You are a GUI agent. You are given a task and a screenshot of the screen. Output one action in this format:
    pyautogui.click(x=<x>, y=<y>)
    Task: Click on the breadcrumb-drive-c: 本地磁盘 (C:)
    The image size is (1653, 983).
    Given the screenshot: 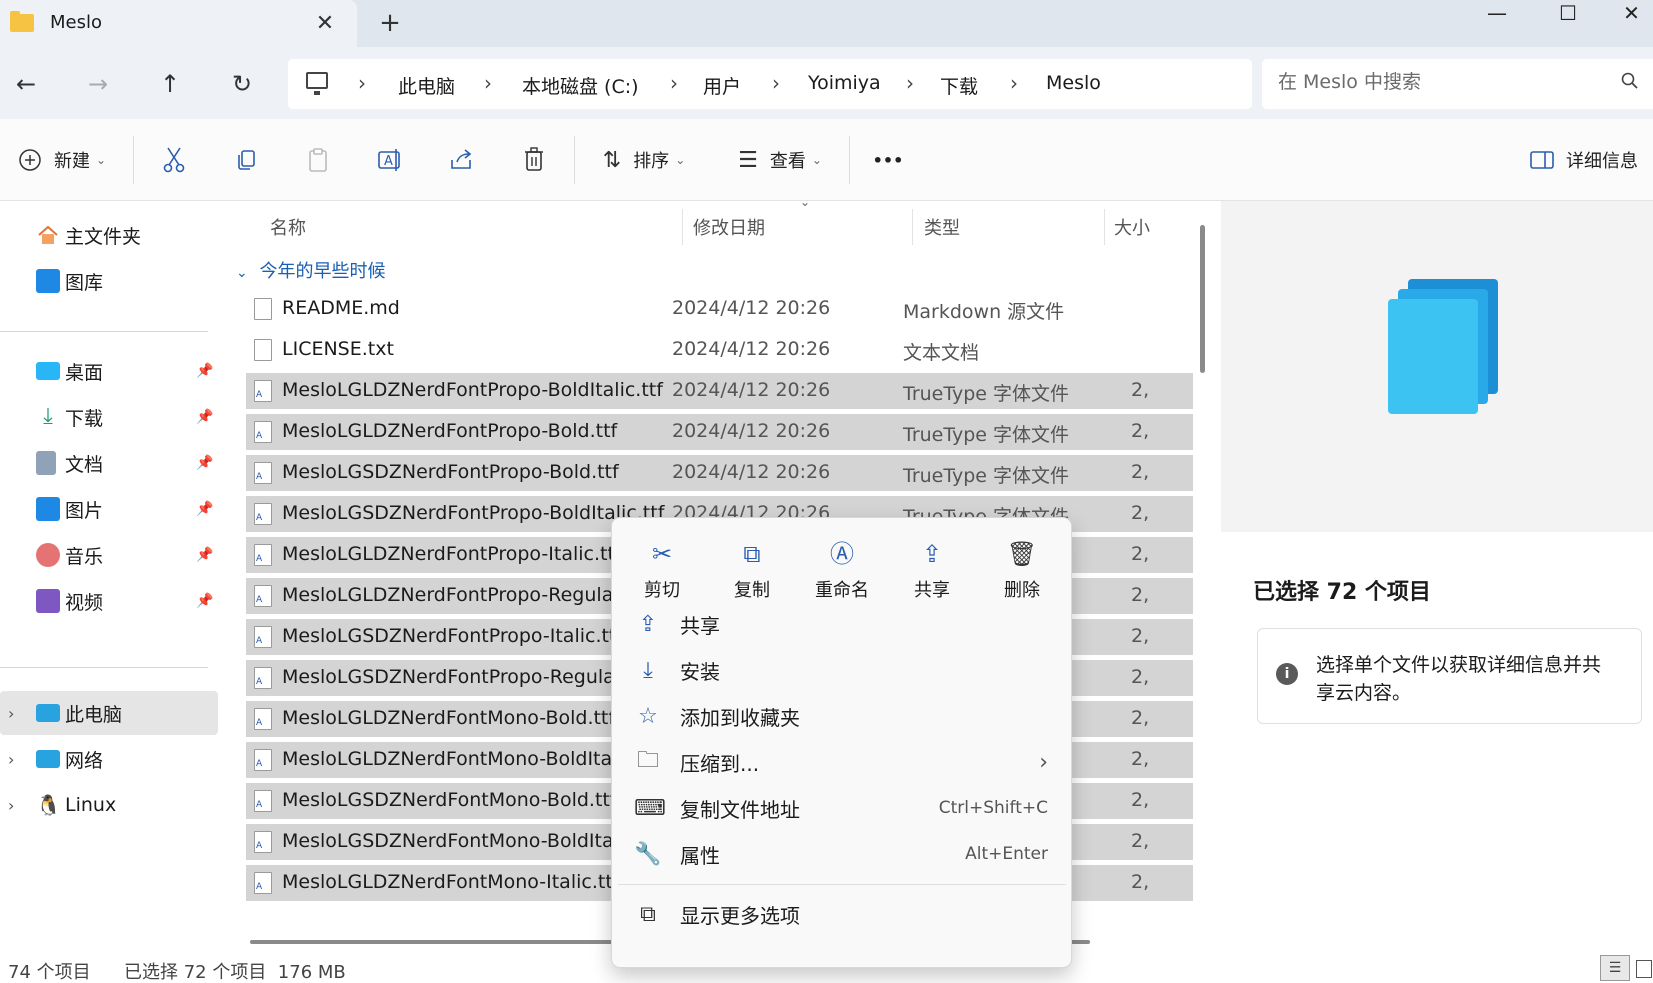 What is the action you would take?
    pyautogui.click(x=580, y=85)
    